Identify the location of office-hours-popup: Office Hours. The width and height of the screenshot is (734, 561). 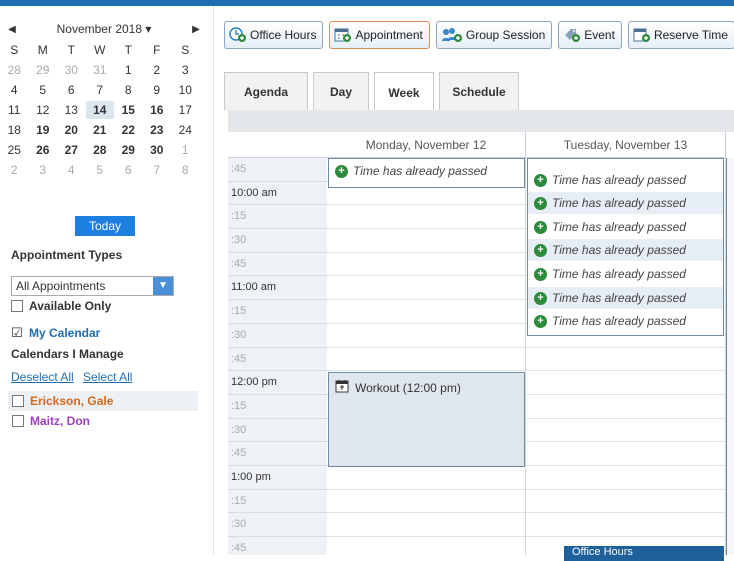
(644, 553).